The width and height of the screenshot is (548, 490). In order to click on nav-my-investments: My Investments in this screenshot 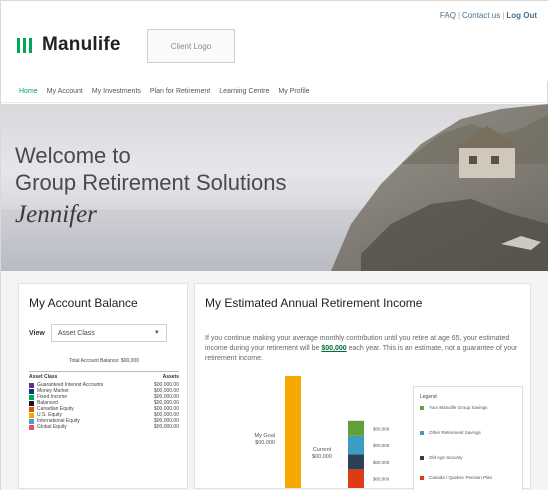, I will do `click(116, 91)`.